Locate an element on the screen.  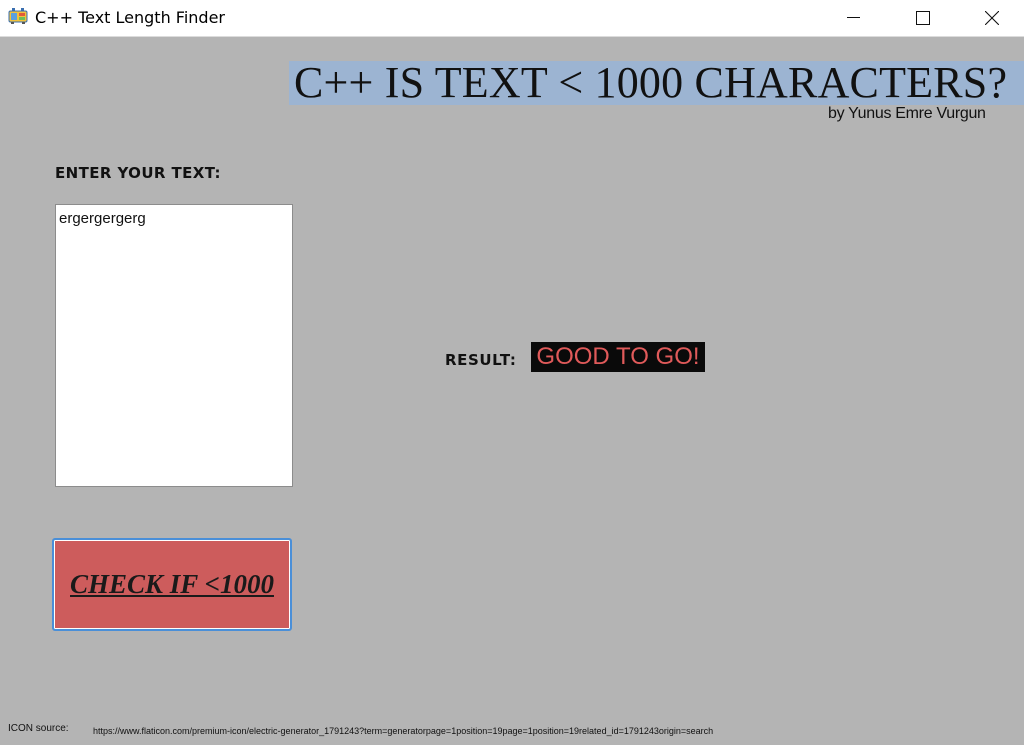
maximize-button is located at coordinates (923, 18).